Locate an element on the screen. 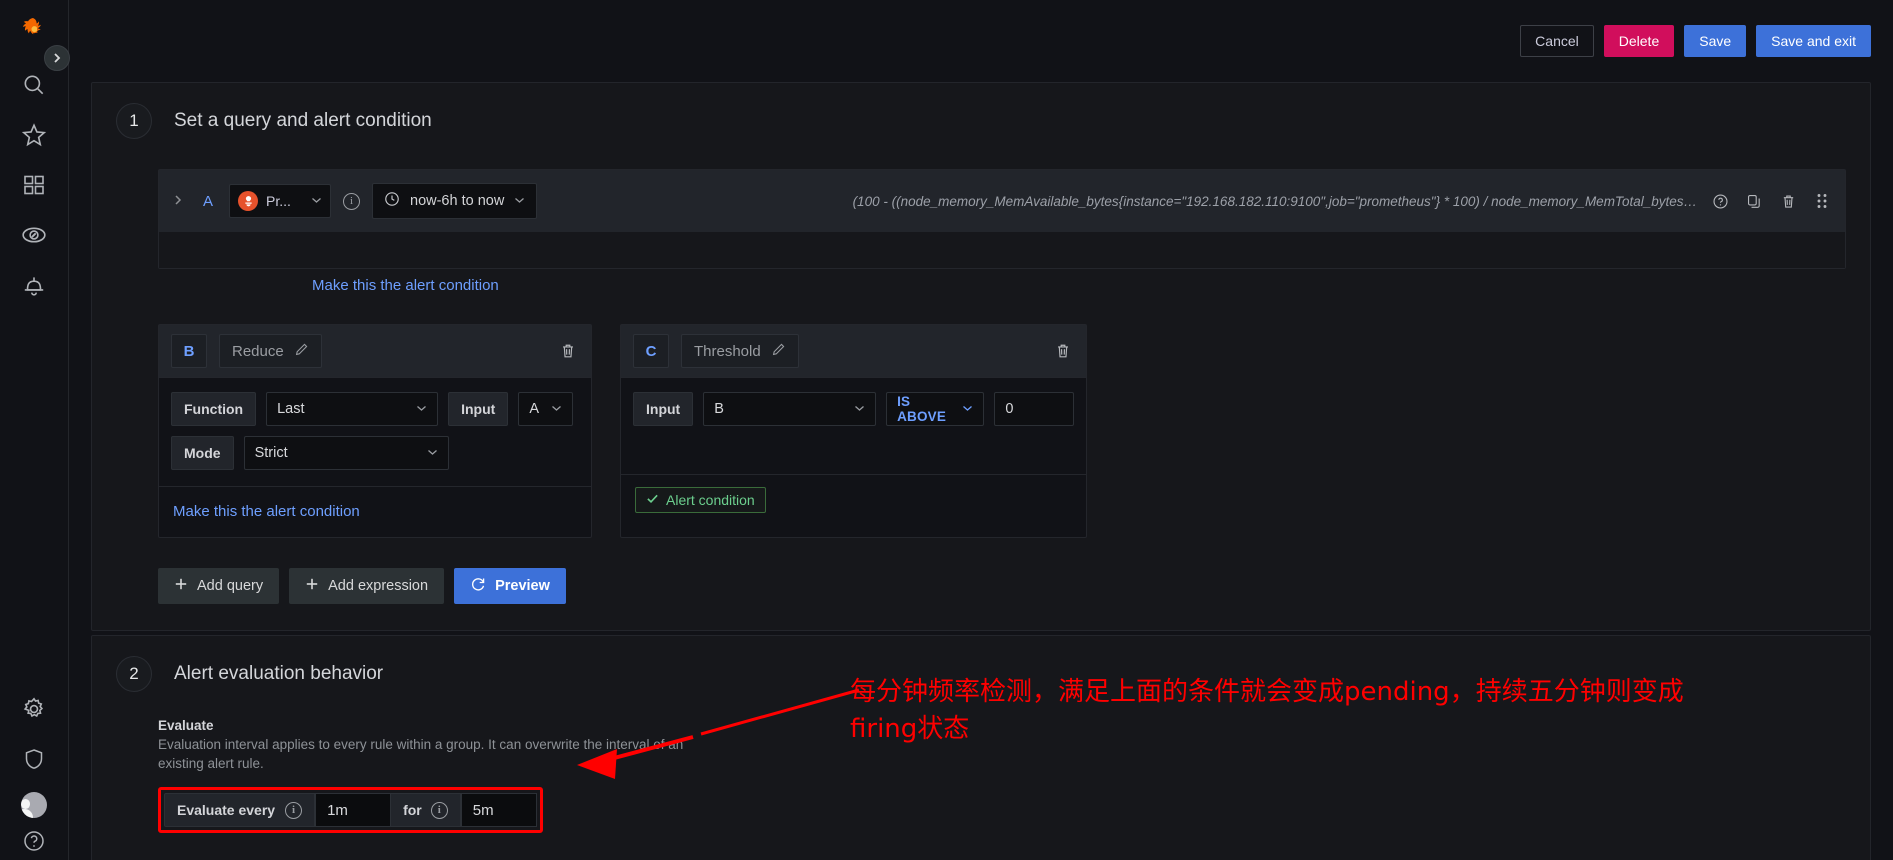  query-a-make-alert-condition-link: Make this the alert condition is located at coordinates (1079, 285).